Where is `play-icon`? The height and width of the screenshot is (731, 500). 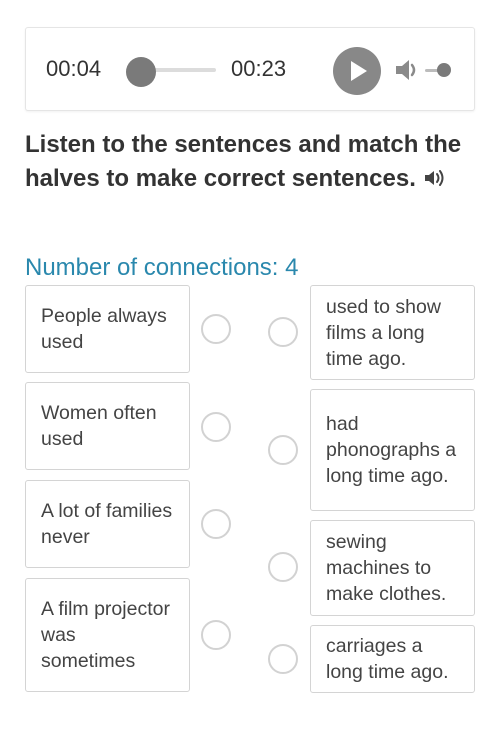 play-icon is located at coordinates (359, 71).